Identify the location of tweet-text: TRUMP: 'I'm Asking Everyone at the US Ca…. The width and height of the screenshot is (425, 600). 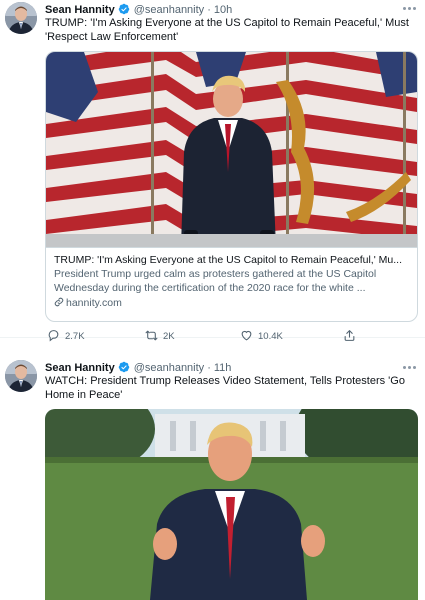
(227, 30).